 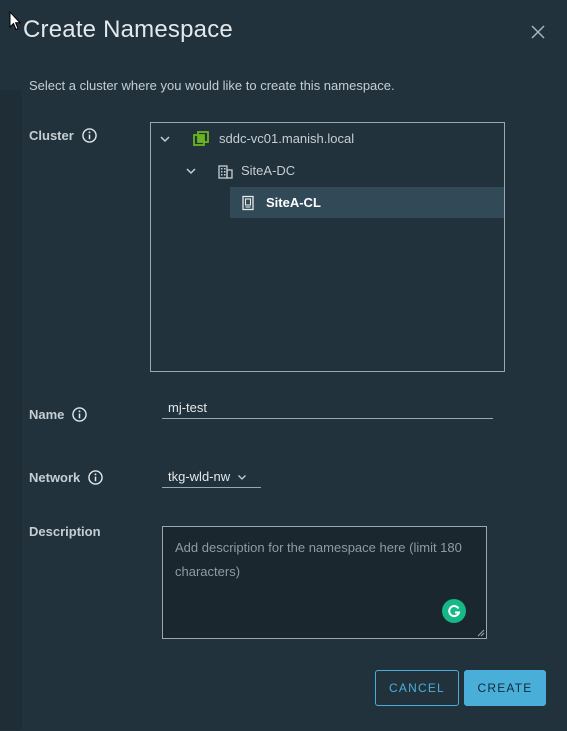 I want to click on tree-item-label: SiteA-CL, so click(x=293, y=202).